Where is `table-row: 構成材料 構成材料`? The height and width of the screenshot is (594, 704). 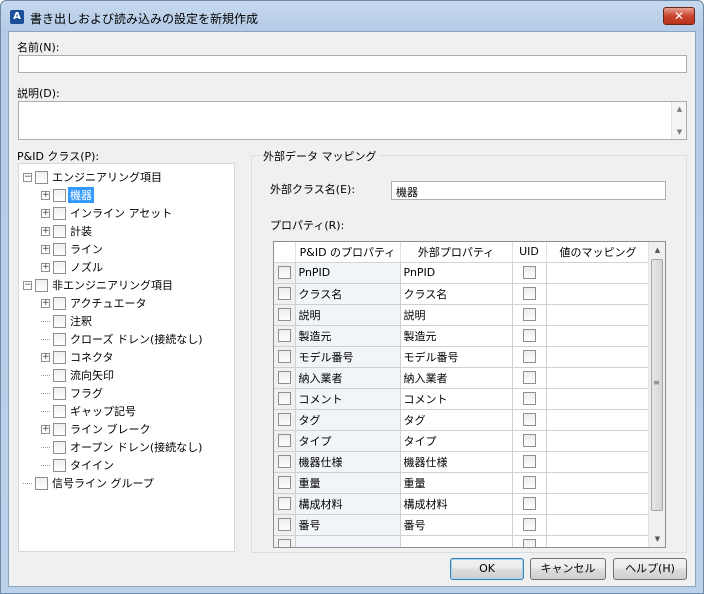 table-row: 構成材料 構成材料 is located at coordinates (462, 504).